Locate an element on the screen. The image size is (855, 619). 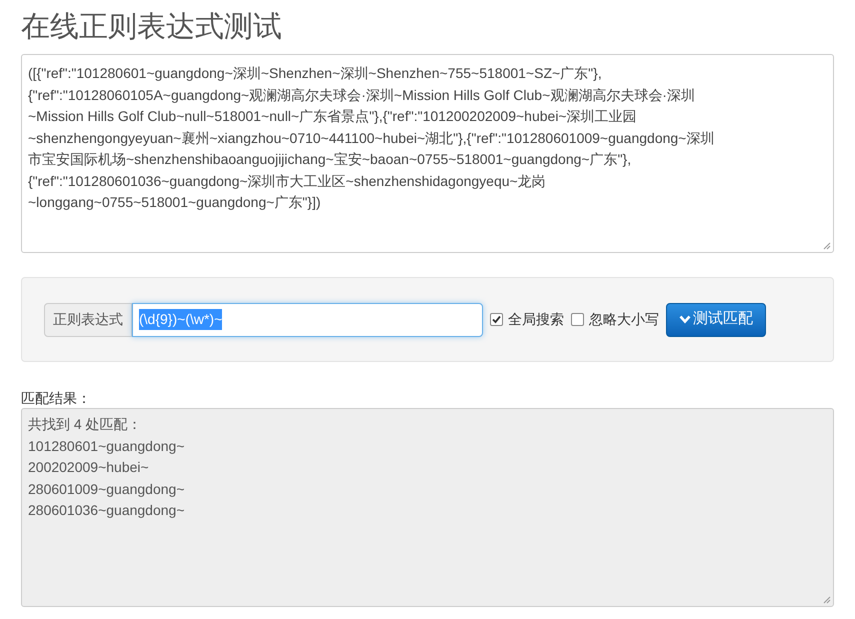
checkmark-icon is located at coordinates (496, 319).